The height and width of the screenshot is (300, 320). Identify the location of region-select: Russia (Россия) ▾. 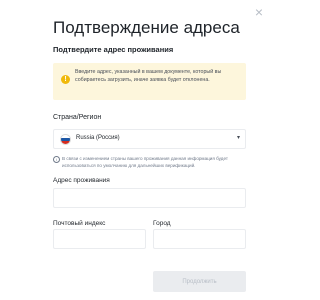
(149, 139).